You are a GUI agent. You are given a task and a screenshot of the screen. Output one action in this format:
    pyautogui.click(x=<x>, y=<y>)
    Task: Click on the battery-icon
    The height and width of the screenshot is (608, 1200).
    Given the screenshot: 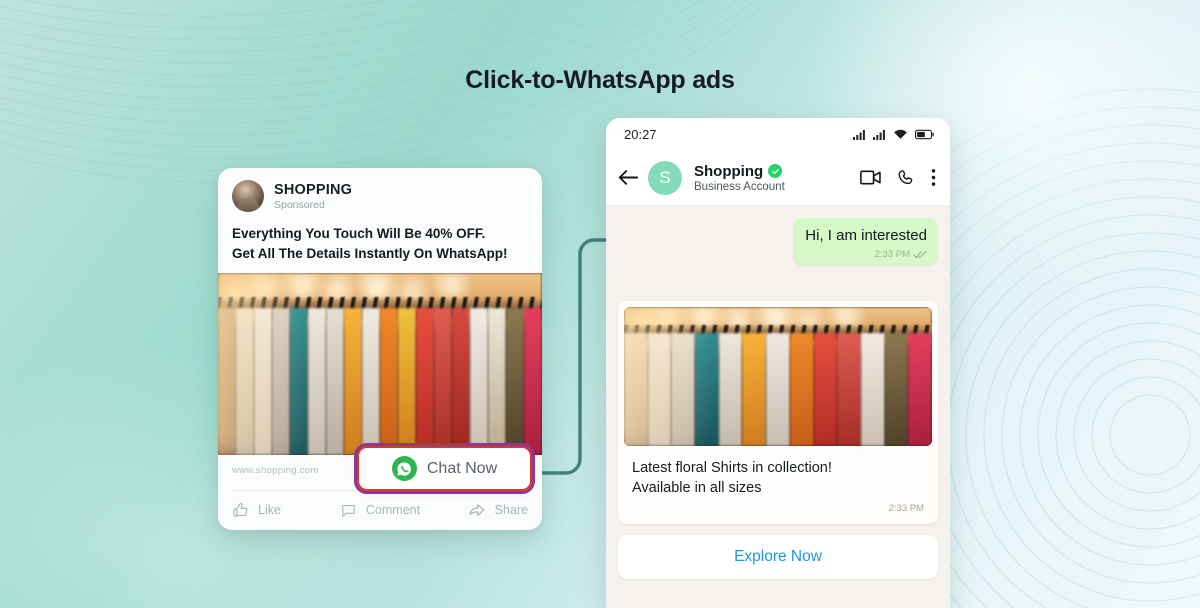 What is the action you would take?
    pyautogui.click(x=924, y=134)
    